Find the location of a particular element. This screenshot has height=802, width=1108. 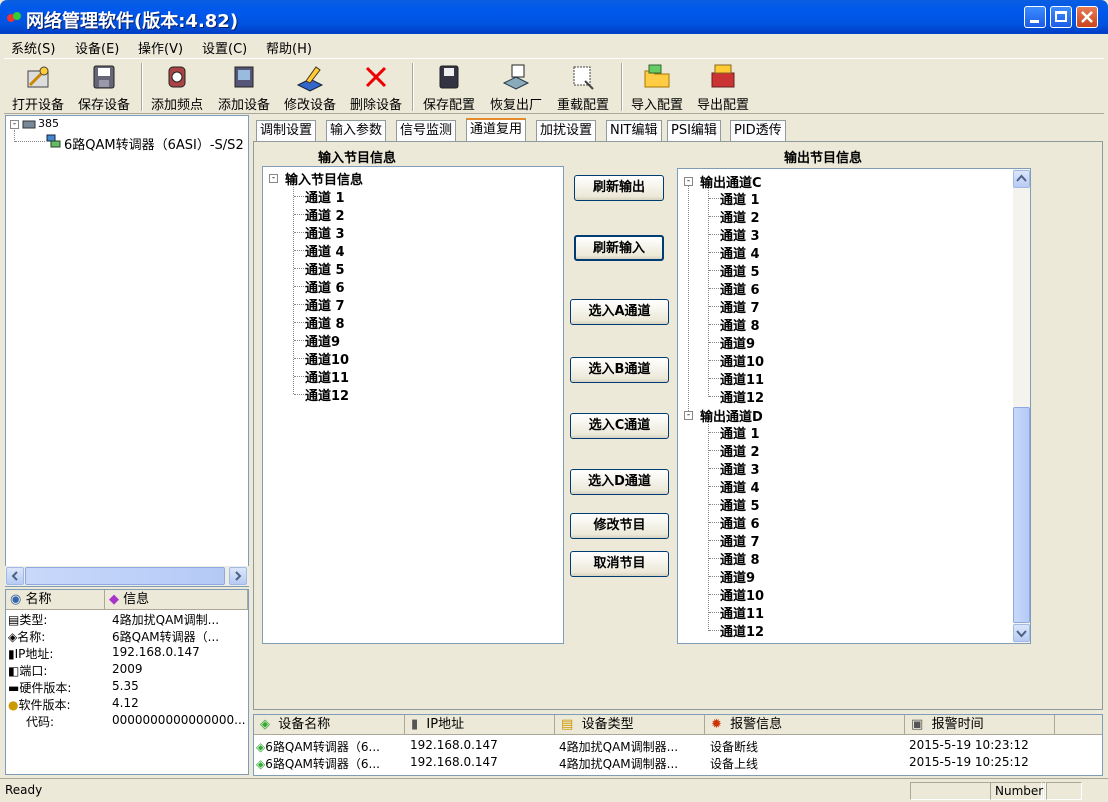

select-a-channel-button: 选入A通道 is located at coordinates (619, 312).